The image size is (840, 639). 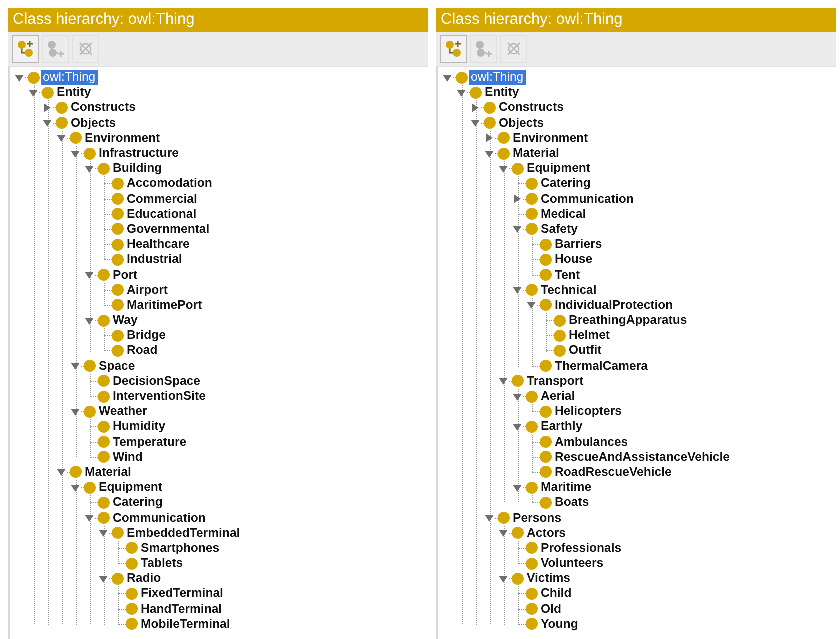 What do you see at coordinates (589, 336) in the screenshot?
I see `tree-item: Helmet` at bounding box center [589, 336].